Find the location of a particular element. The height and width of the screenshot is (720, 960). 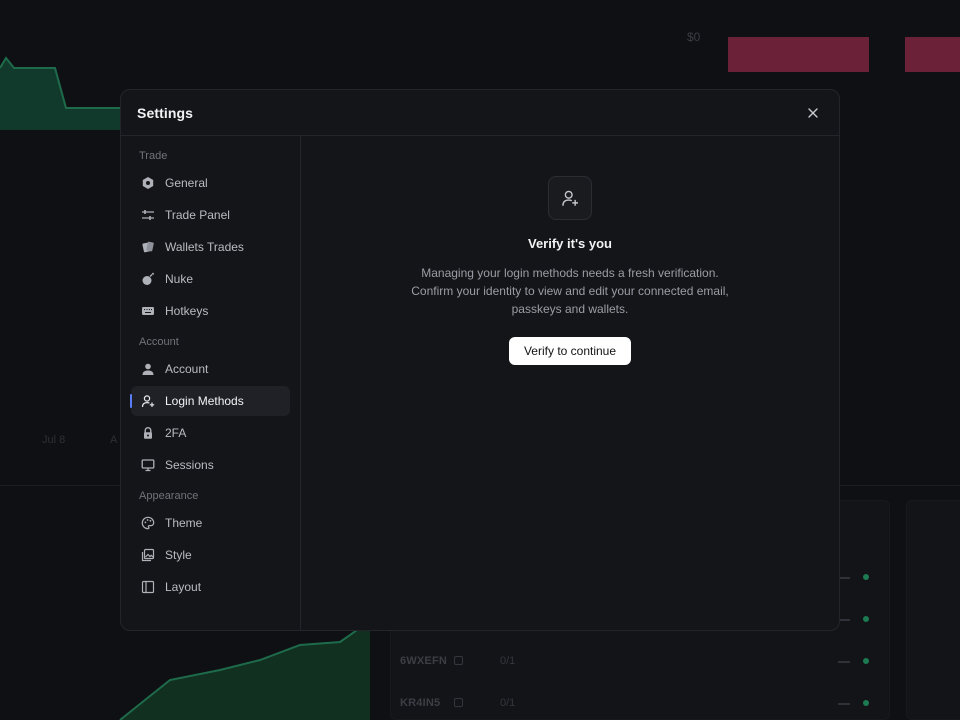

close-button is located at coordinates (813, 113).